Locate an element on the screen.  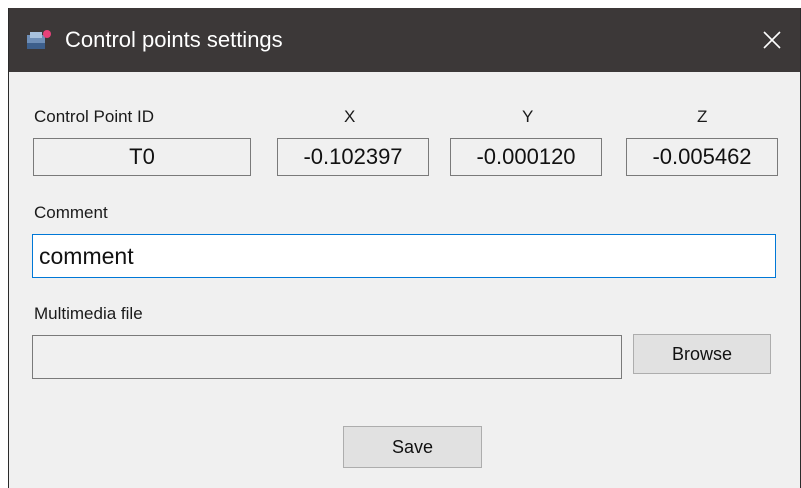
x-coordinate-field: -0.102397 is located at coordinates (353, 157).